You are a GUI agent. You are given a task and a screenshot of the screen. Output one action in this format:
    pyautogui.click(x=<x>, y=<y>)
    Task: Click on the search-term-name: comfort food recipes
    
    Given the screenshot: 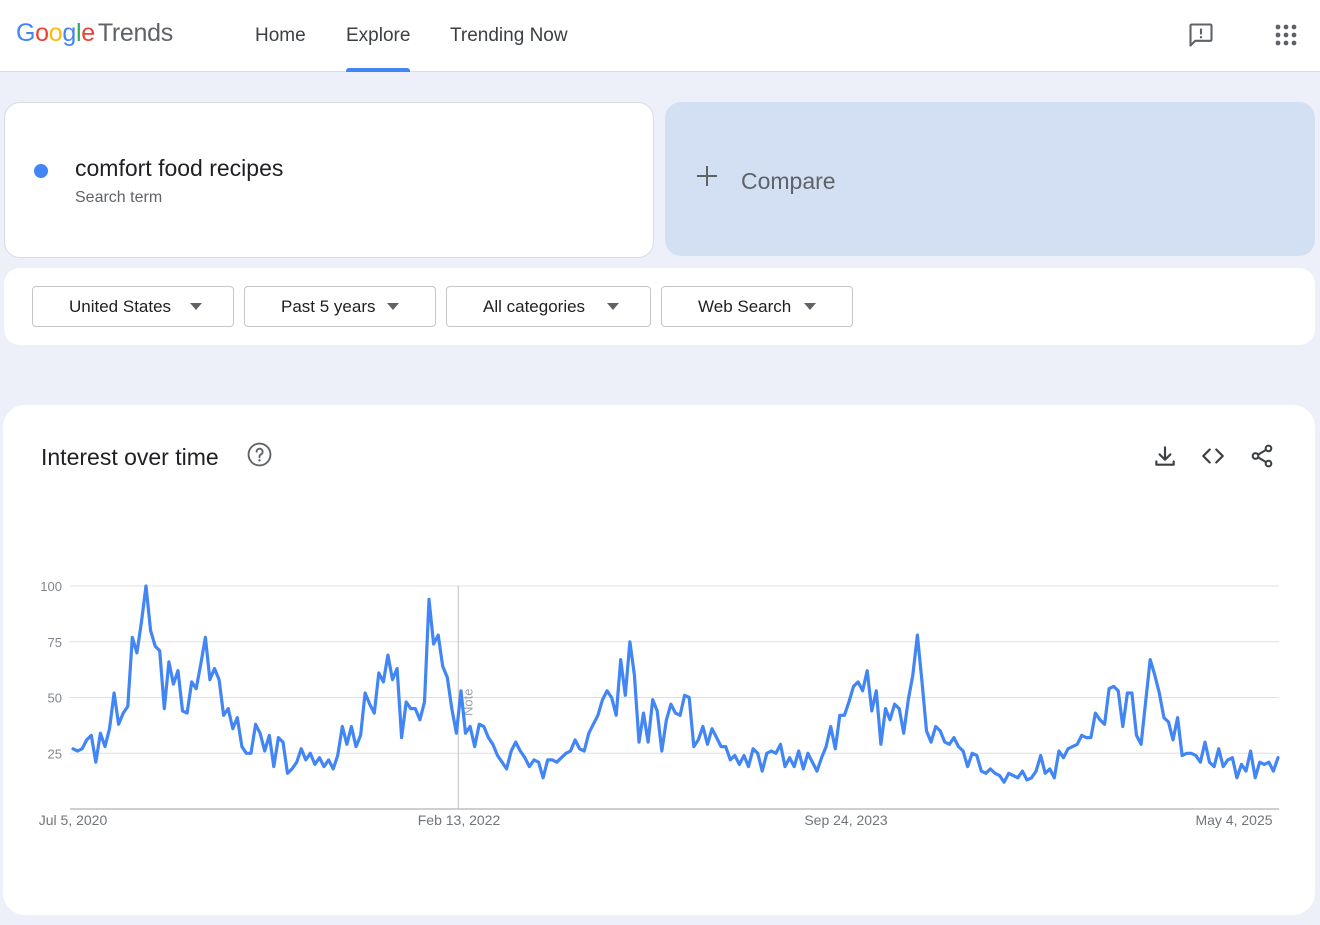 What is the action you would take?
    pyautogui.click(x=179, y=168)
    